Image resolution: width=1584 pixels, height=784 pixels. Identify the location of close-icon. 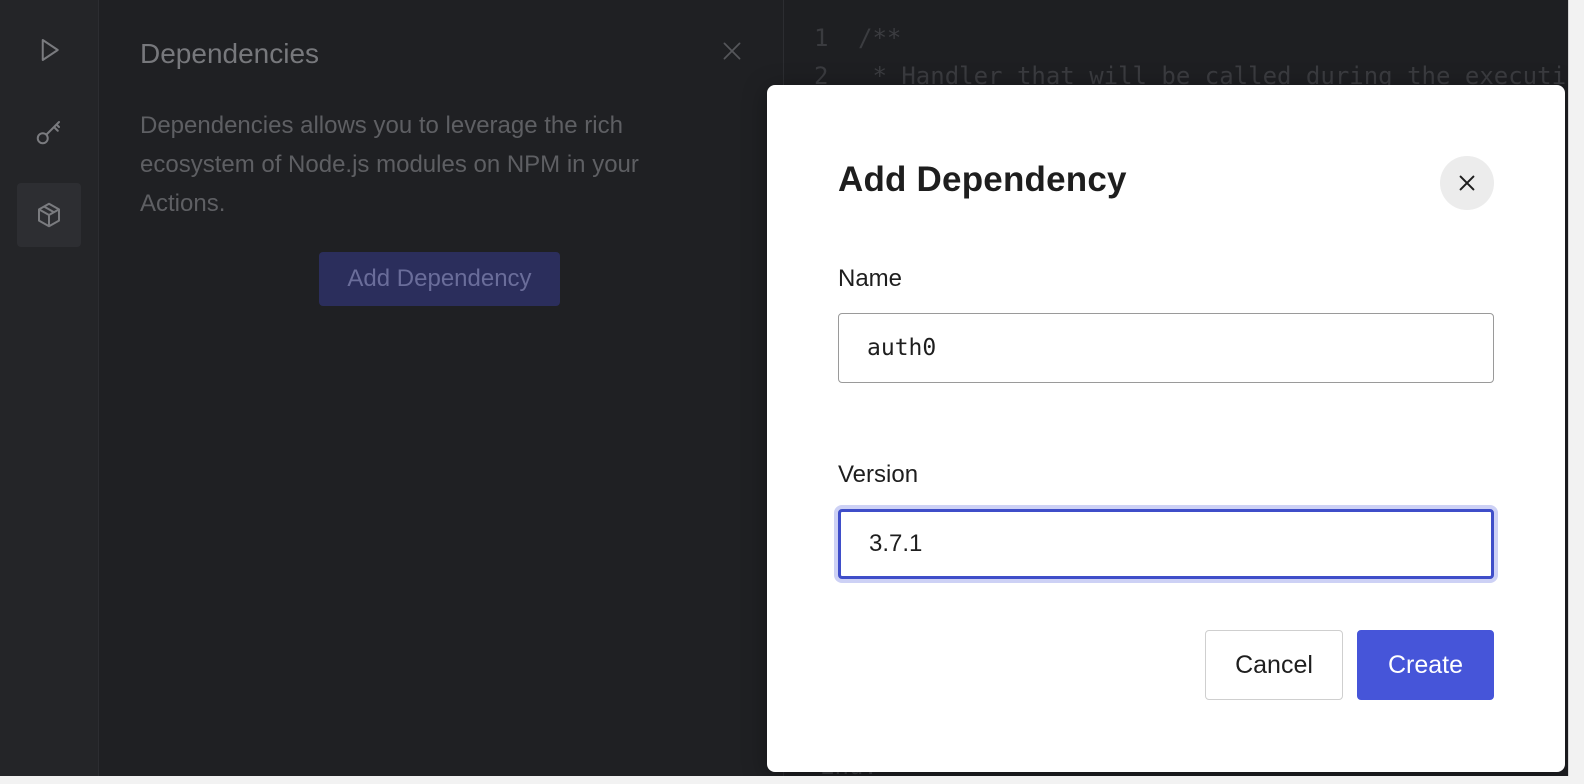
(1467, 183).